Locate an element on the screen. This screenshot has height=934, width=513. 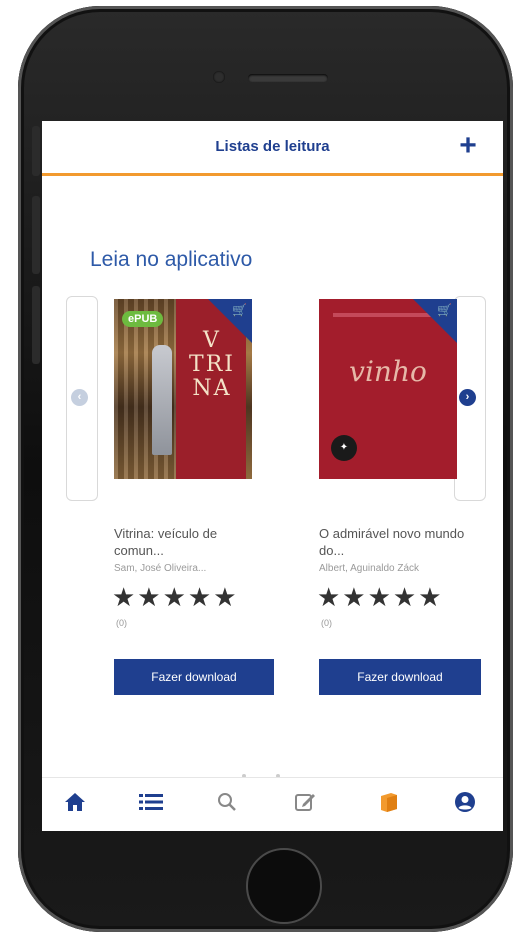
books-icon is located at coordinates (389, 805).